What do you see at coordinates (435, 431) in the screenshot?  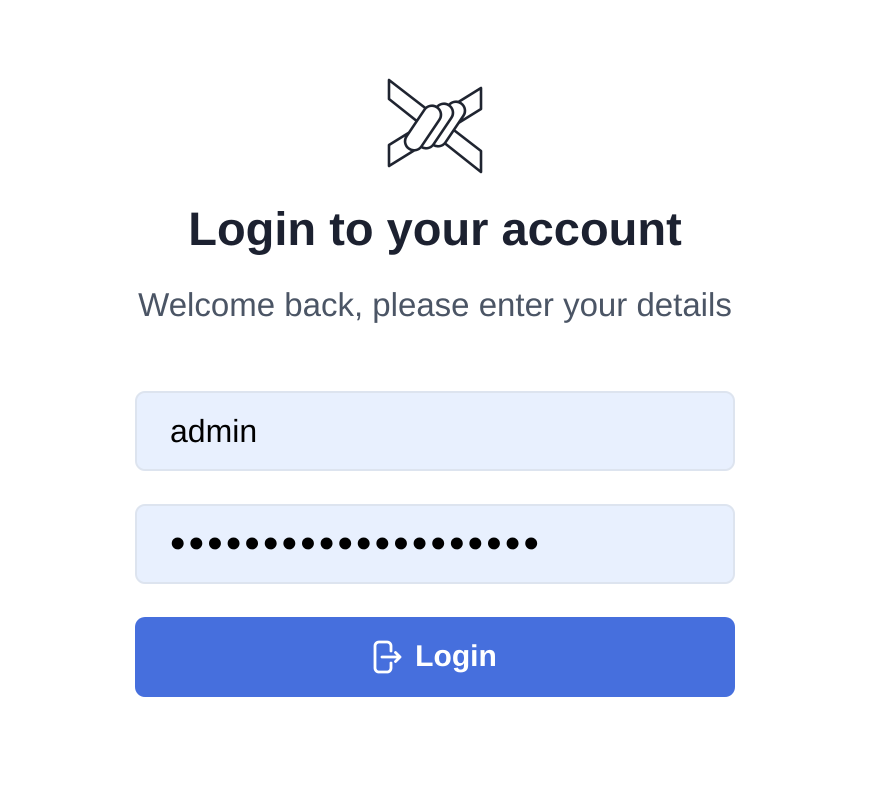 I see `username-field: admin` at bounding box center [435, 431].